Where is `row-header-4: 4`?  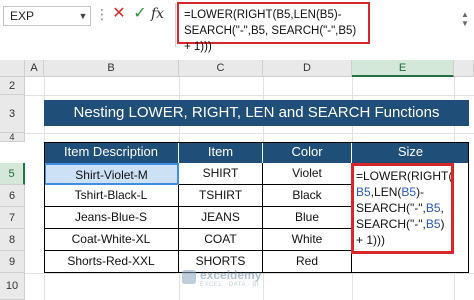
row-header-4: 4 is located at coordinates (12, 137).